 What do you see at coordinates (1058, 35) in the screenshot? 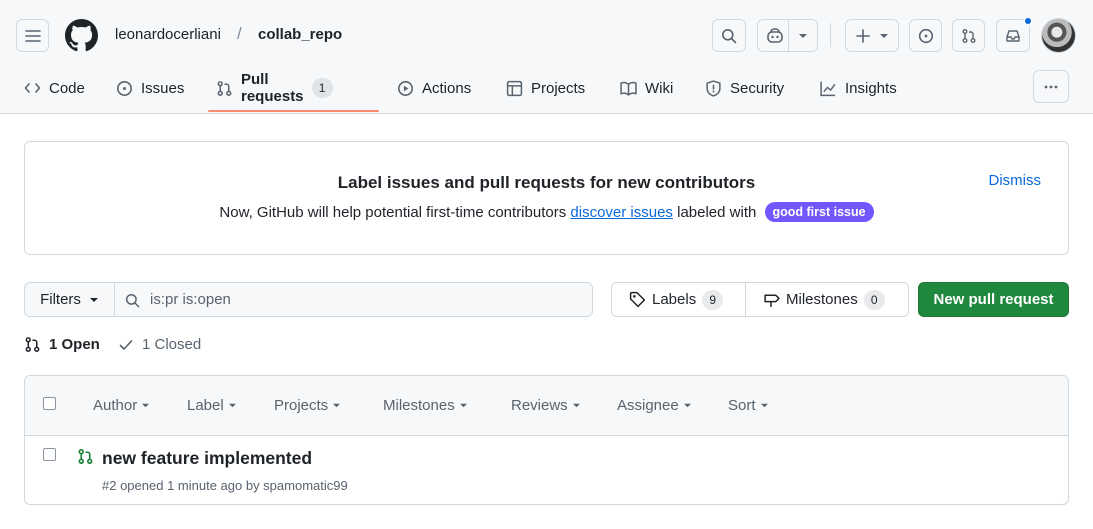
I see `user-avatar` at bounding box center [1058, 35].